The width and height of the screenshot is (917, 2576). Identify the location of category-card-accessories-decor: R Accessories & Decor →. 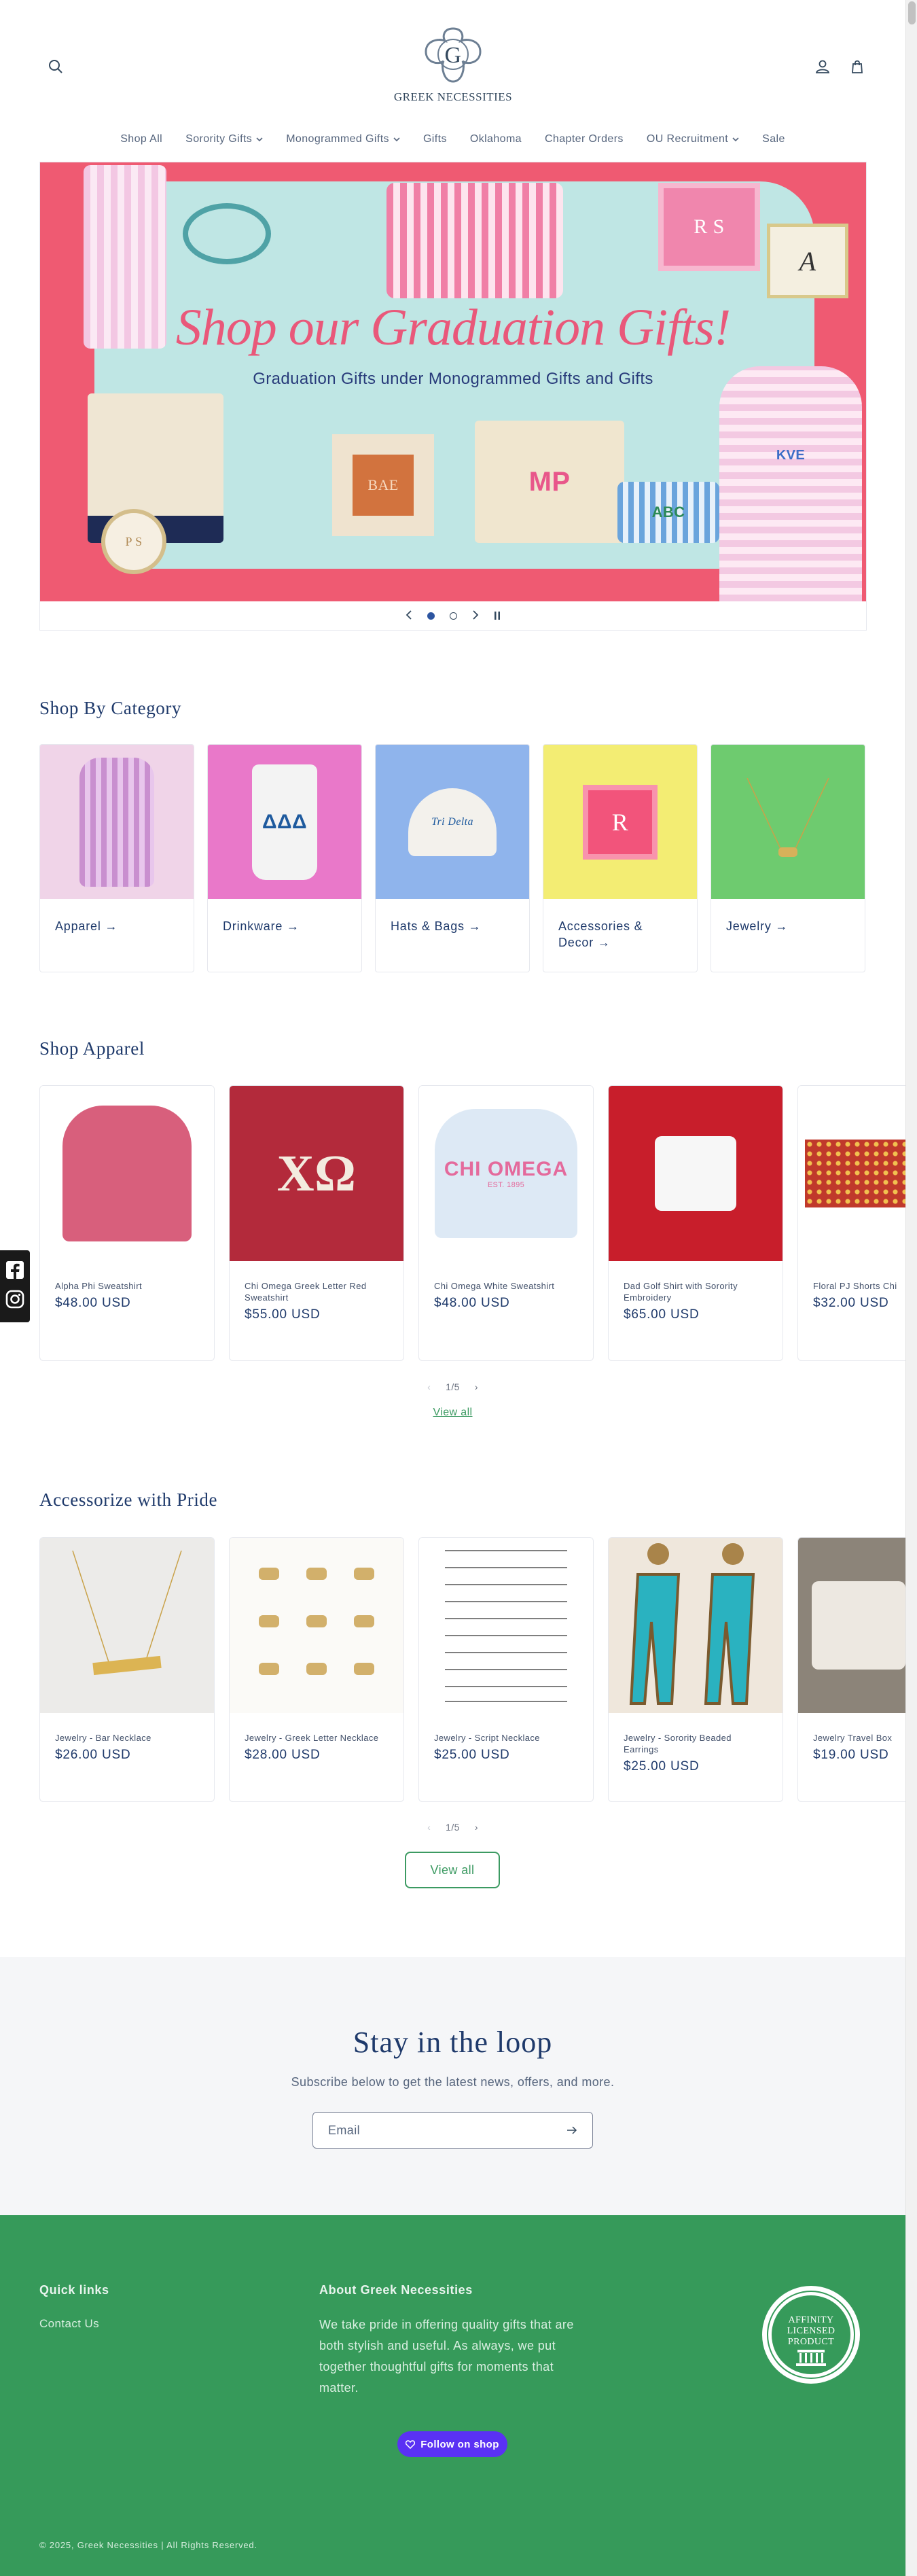
(620, 858).